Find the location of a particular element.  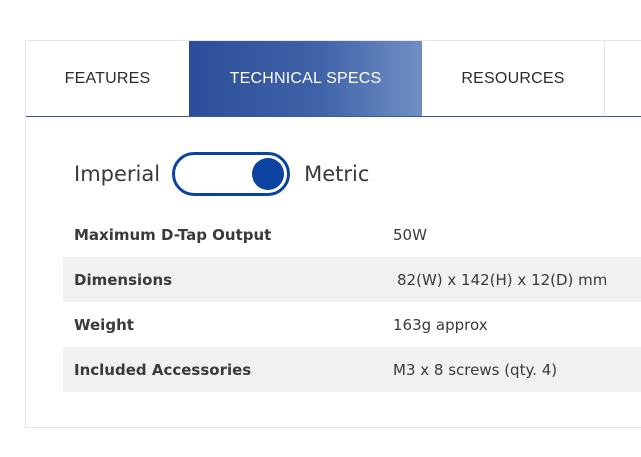

tab-features: FEATURES is located at coordinates (107, 78).